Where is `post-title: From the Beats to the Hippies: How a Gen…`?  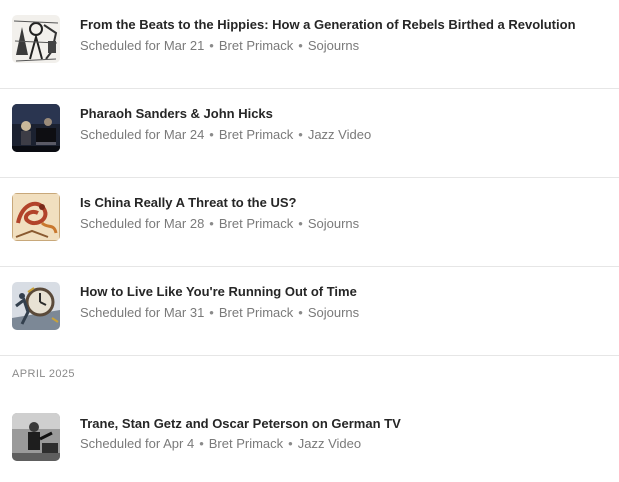
post-title: From the Beats to the Hippies: How a Gen… is located at coordinates (344, 24).